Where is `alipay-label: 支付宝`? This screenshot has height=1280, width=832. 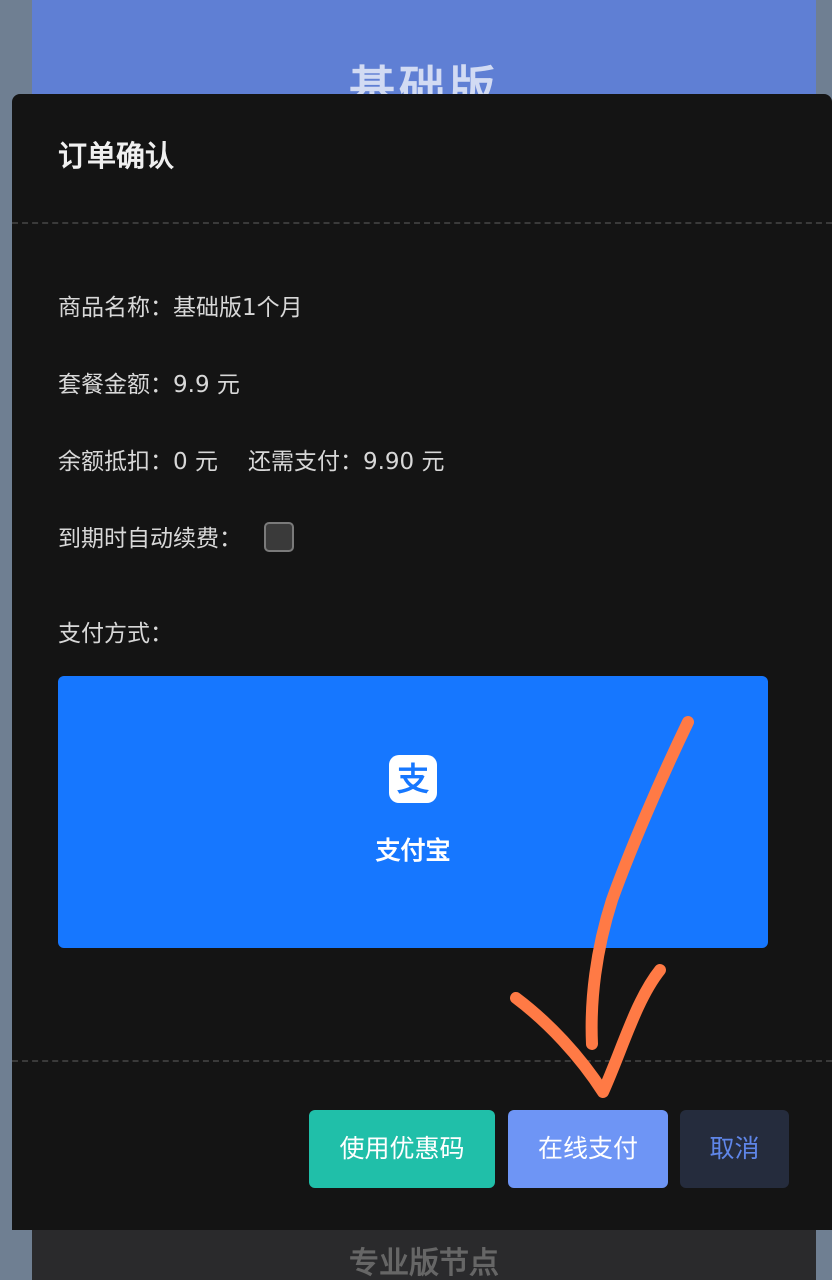 alipay-label: 支付宝 is located at coordinates (413, 850).